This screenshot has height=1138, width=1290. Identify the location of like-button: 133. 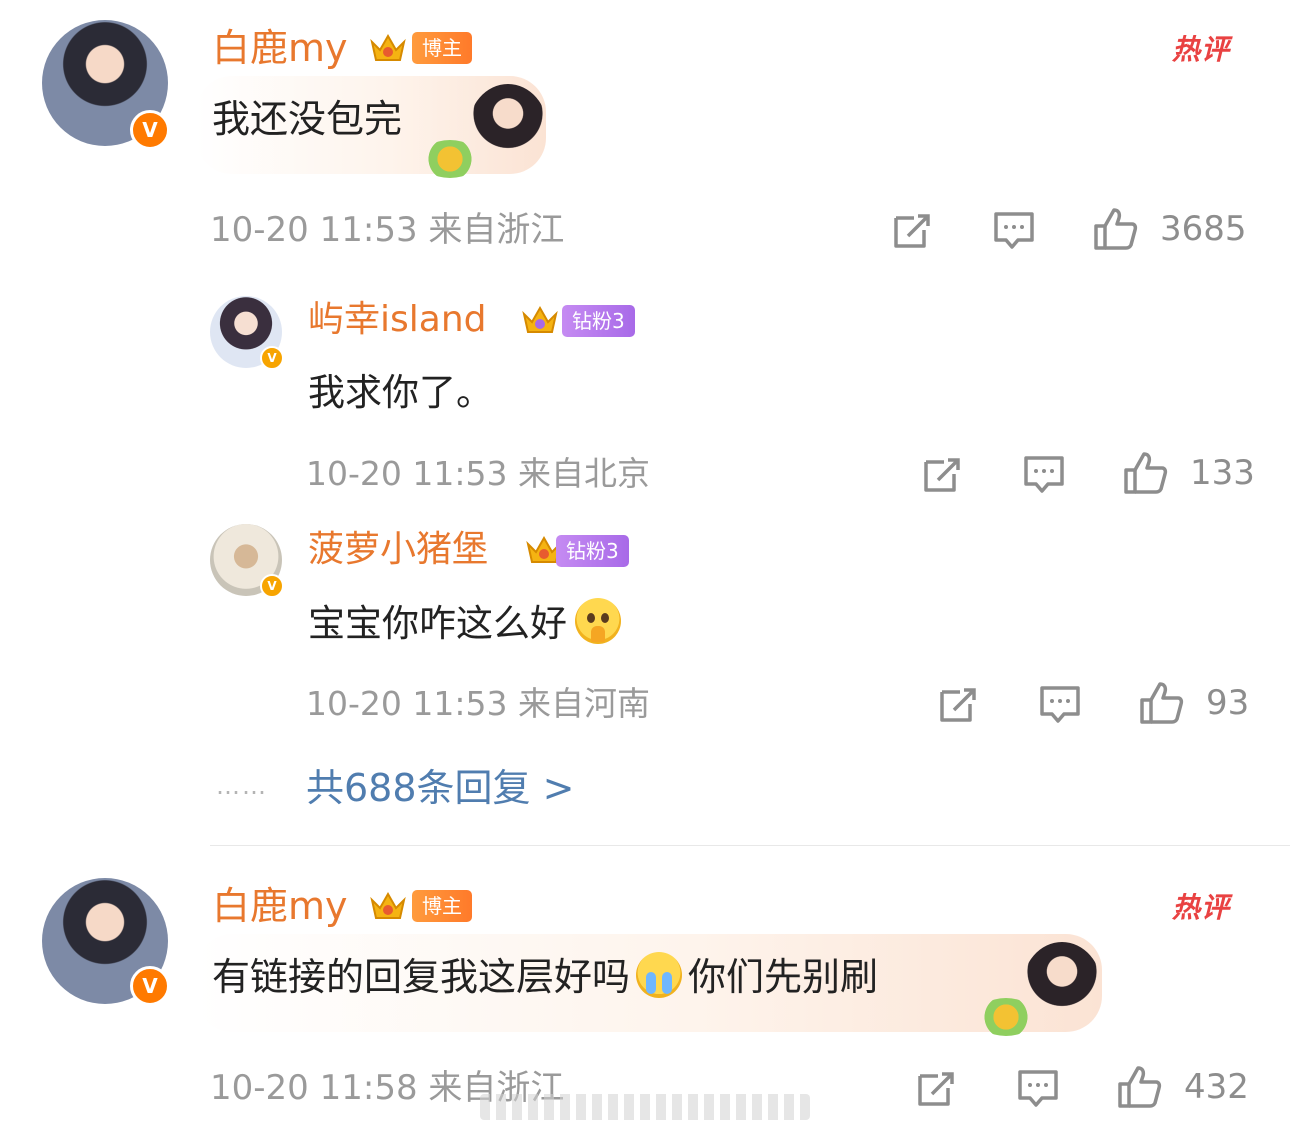
(1188, 473).